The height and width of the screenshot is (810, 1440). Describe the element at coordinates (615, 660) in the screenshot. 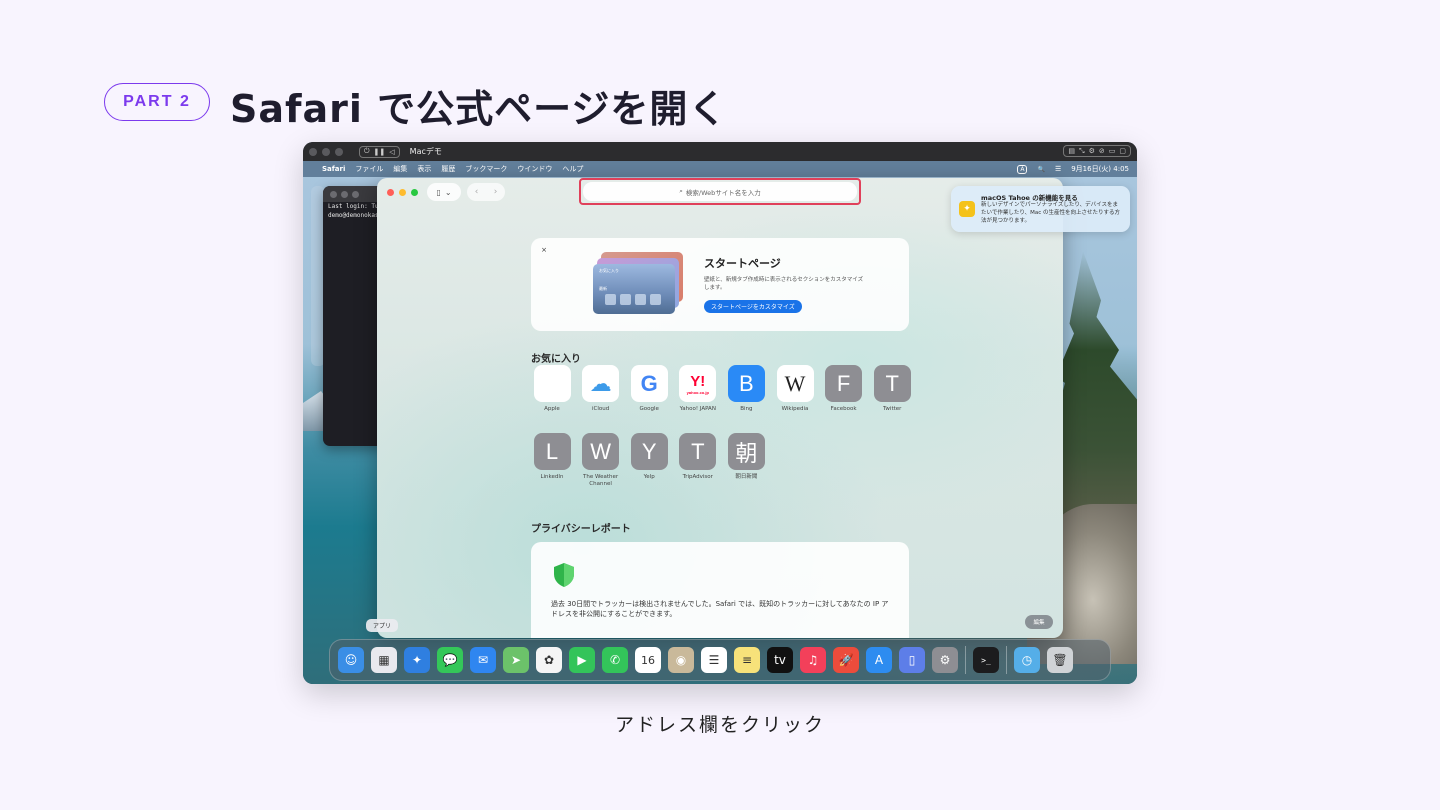

I see `phone-icon: ✆` at that location.